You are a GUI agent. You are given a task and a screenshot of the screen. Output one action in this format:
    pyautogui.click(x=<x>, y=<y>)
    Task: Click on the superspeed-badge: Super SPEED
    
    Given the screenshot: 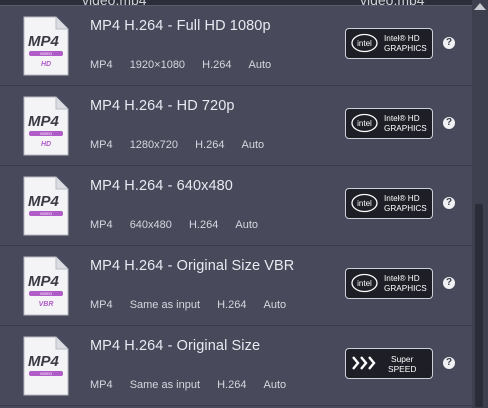 What is the action you would take?
    pyautogui.click(x=389, y=363)
    